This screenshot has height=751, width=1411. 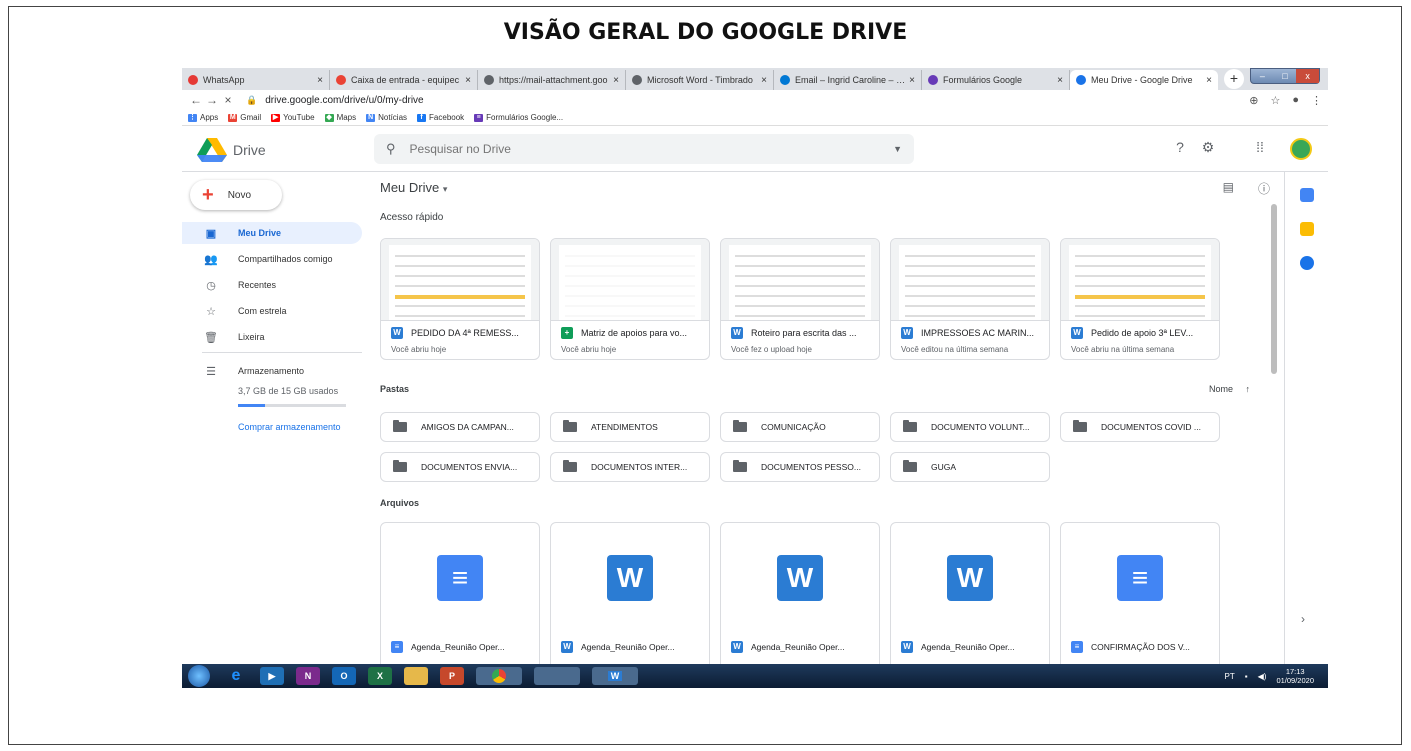 I want to click on info-icon: ⓘ, so click(x=1264, y=188).